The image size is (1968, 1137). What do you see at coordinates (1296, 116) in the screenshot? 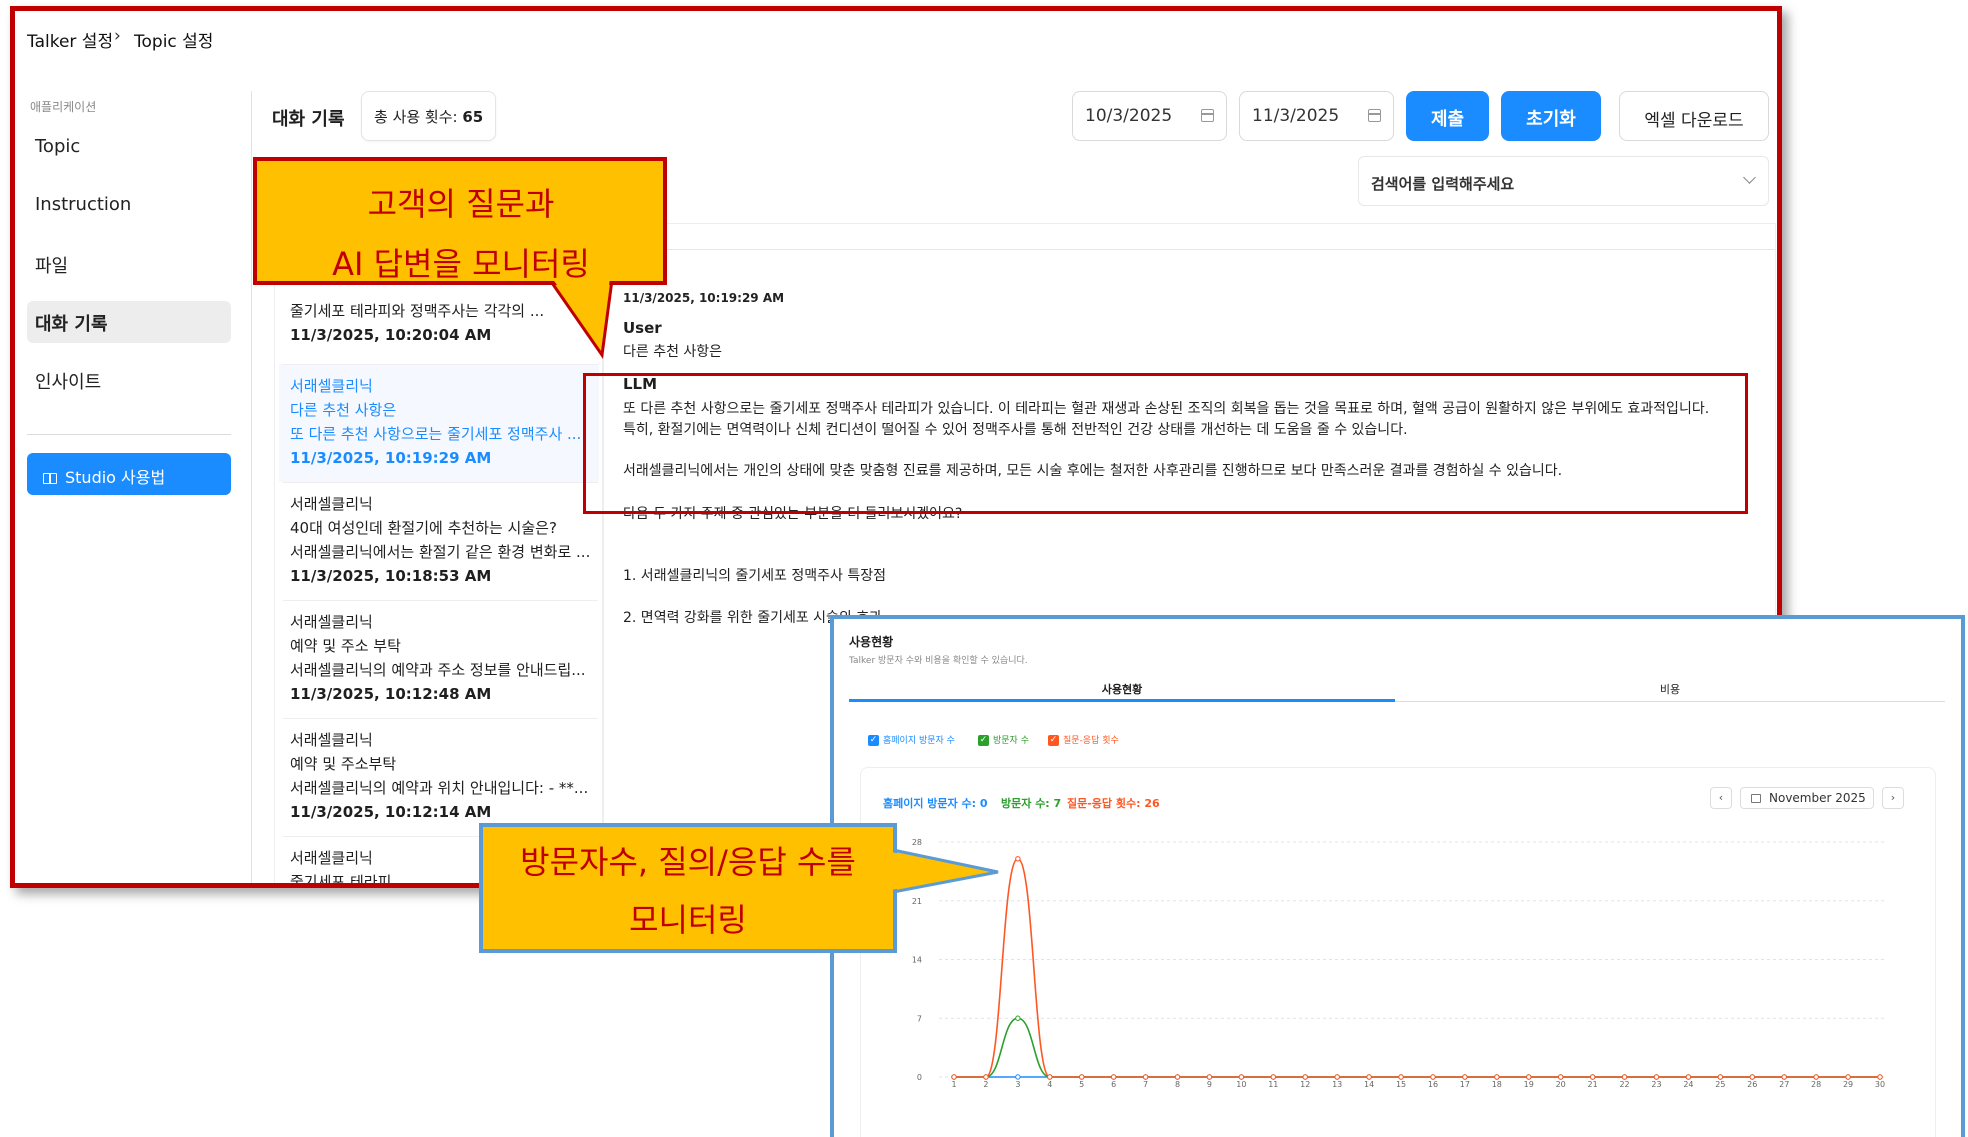
I see `end-date-value: 11/3/2025` at bounding box center [1296, 116].